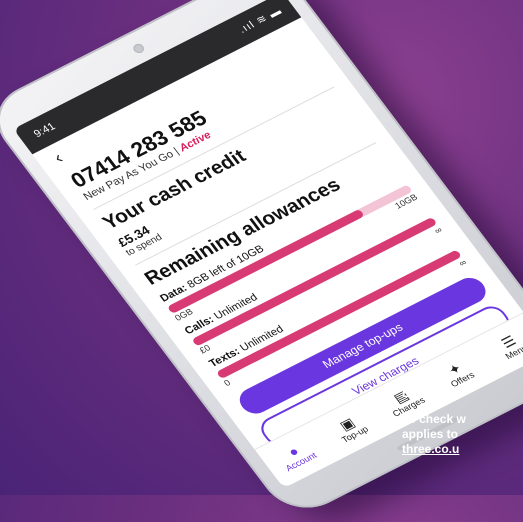 The width and height of the screenshot is (523, 522). Describe the element at coordinates (430, 449) in the screenshot. I see `three-link: three.co.u` at that location.